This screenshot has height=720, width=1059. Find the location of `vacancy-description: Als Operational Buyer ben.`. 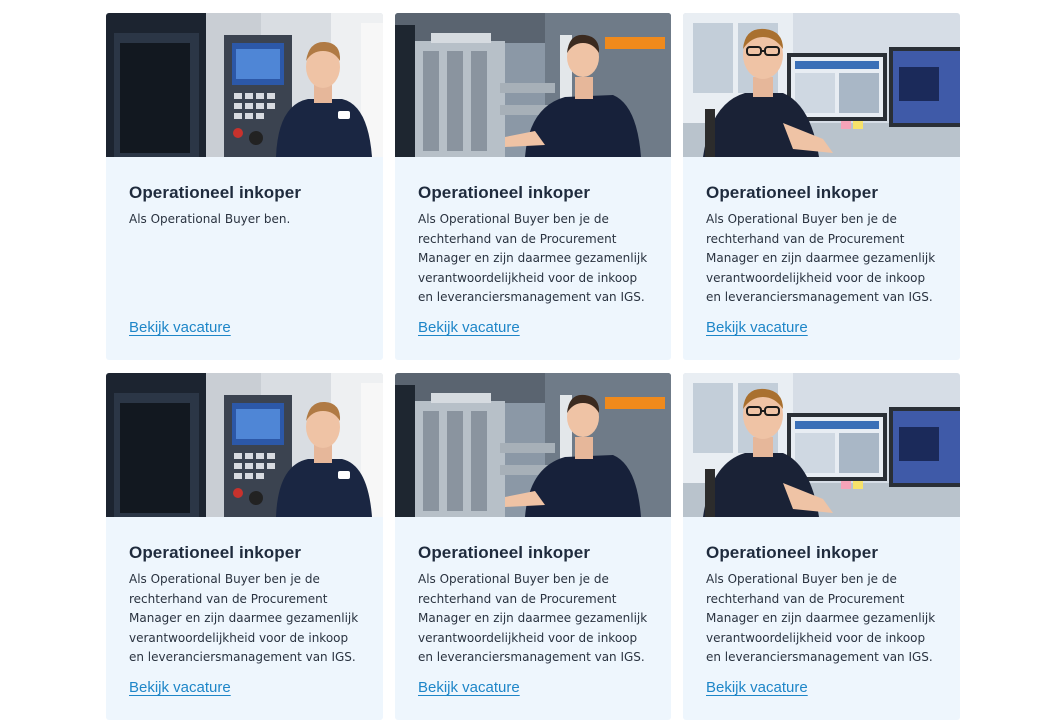

vacancy-description: Als Operational Buyer ben. is located at coordinates (210, 219).